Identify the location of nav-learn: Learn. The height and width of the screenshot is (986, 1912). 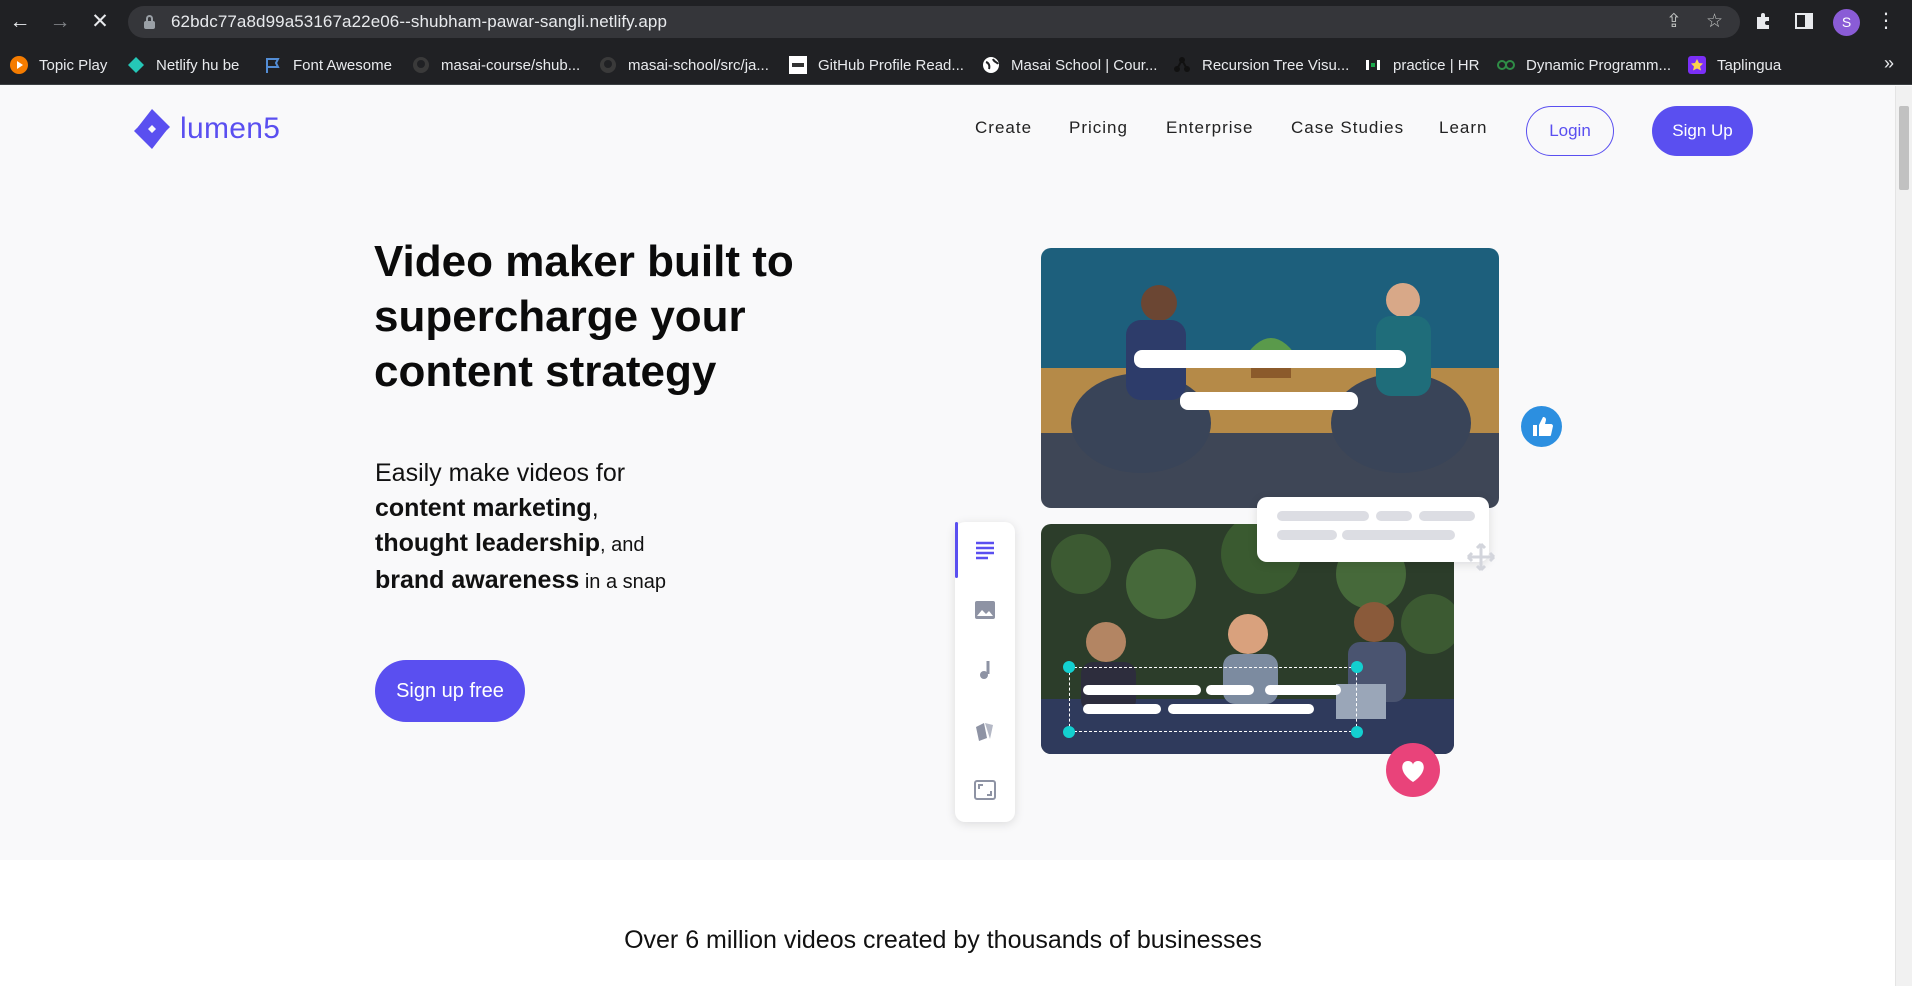
(1463, 128).